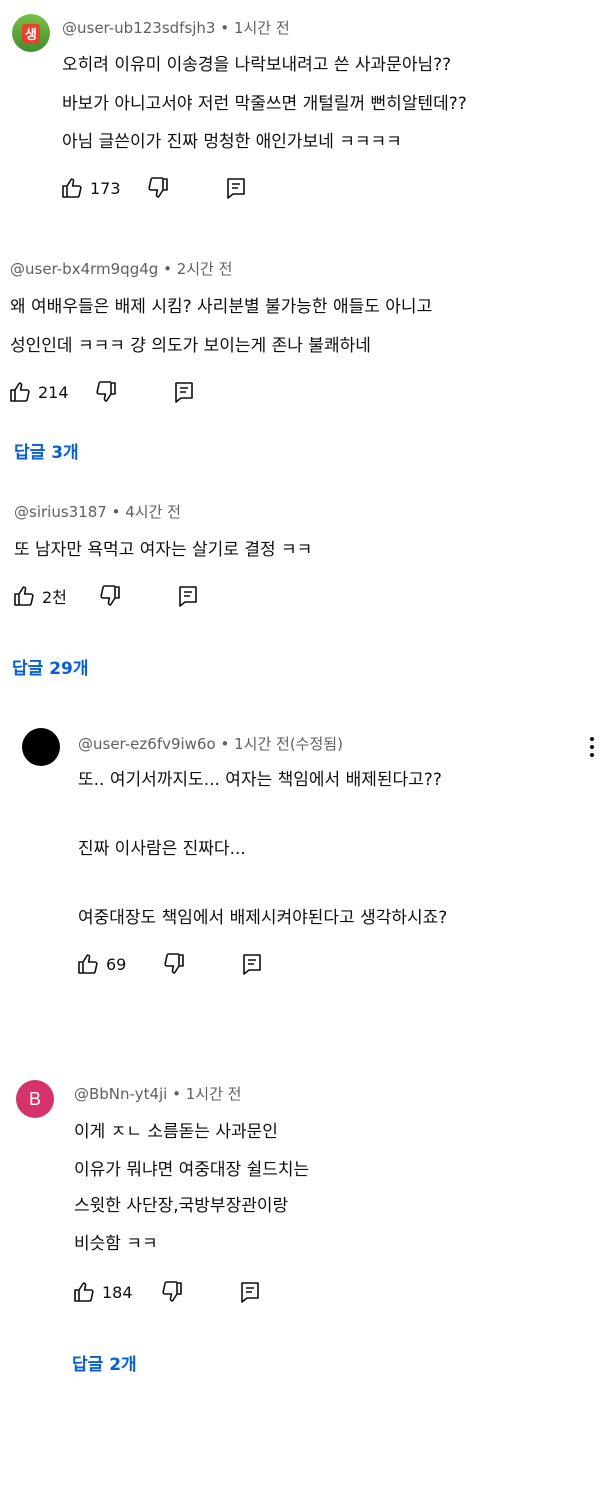  I want to click on avatar: B, so click(35, 1099).